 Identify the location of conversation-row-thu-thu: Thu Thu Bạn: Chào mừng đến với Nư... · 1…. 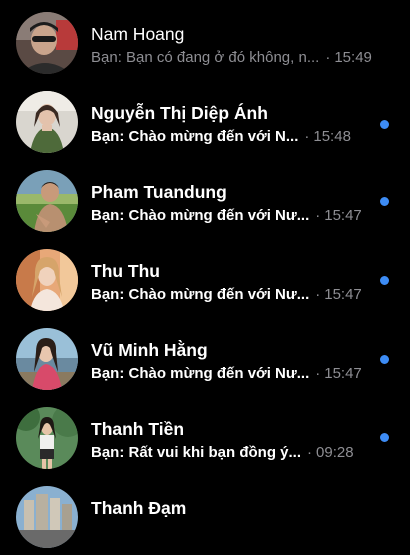
(205, 279).